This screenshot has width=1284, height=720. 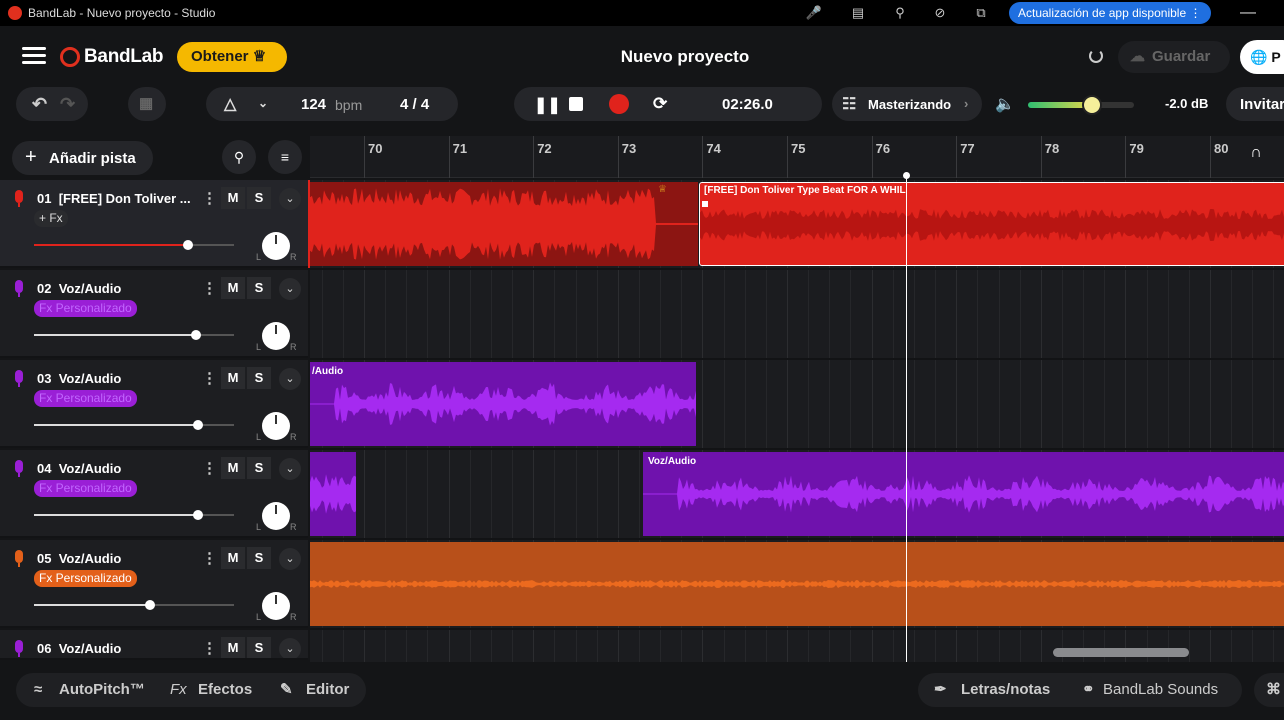 I want to click on shortcuts-button: ⌘, so click(x=1269, y=690).